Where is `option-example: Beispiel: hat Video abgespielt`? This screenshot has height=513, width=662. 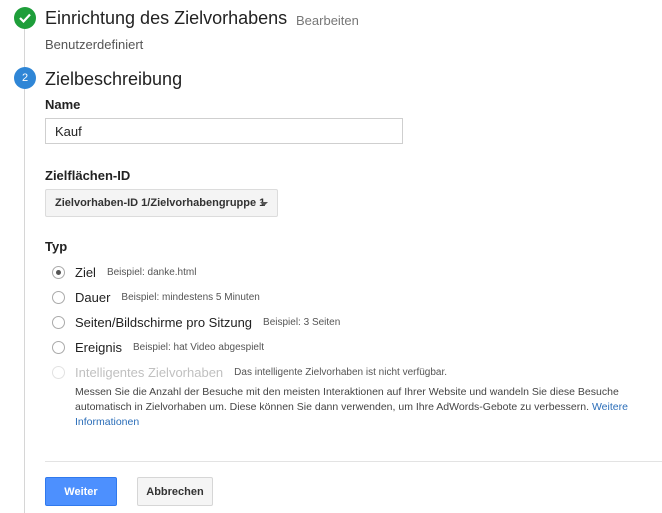 option-example: Beispiel: hat Video abgespielt is located at coordinates (198, 347).